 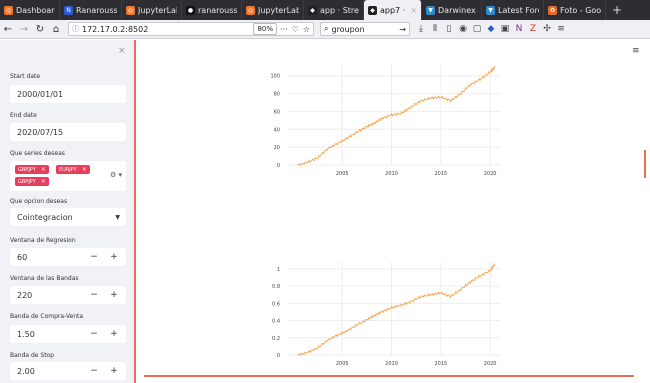 I want to click on browser-tab: ◆app7 · St×, so click(x=393, y=10).